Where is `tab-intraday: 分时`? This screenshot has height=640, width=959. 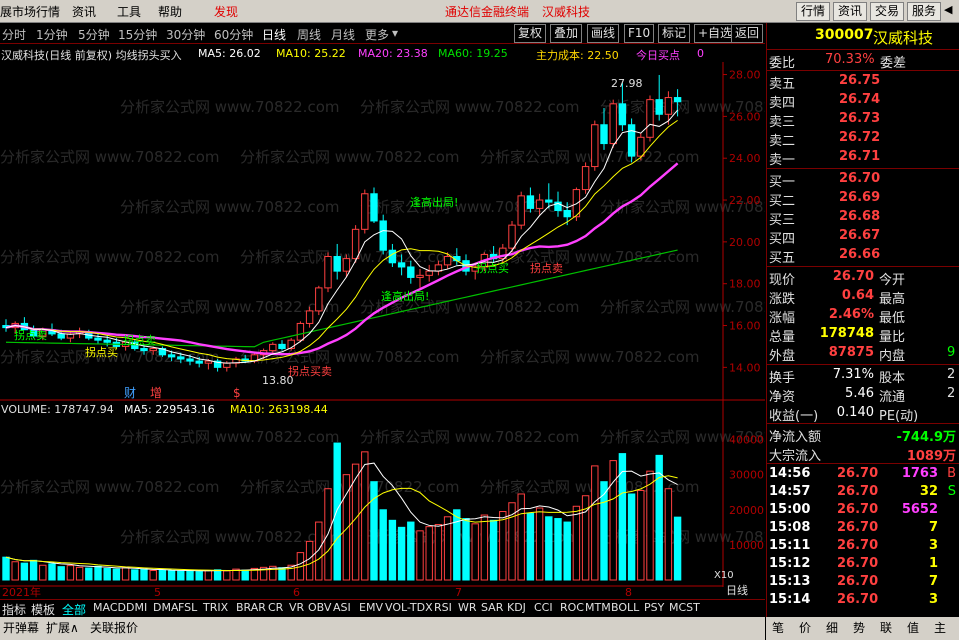 tab-intraday: 分时 is located at coordinates (14, 34).